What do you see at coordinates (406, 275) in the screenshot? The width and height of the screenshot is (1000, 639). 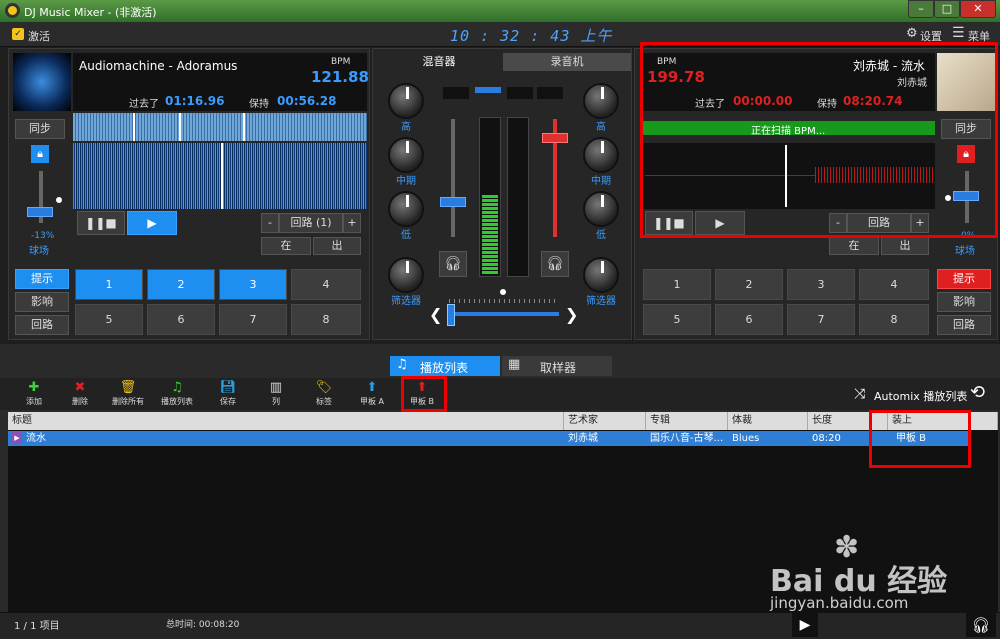 I see `mixer-left-filter-knob` at bounding box center [406, 275].